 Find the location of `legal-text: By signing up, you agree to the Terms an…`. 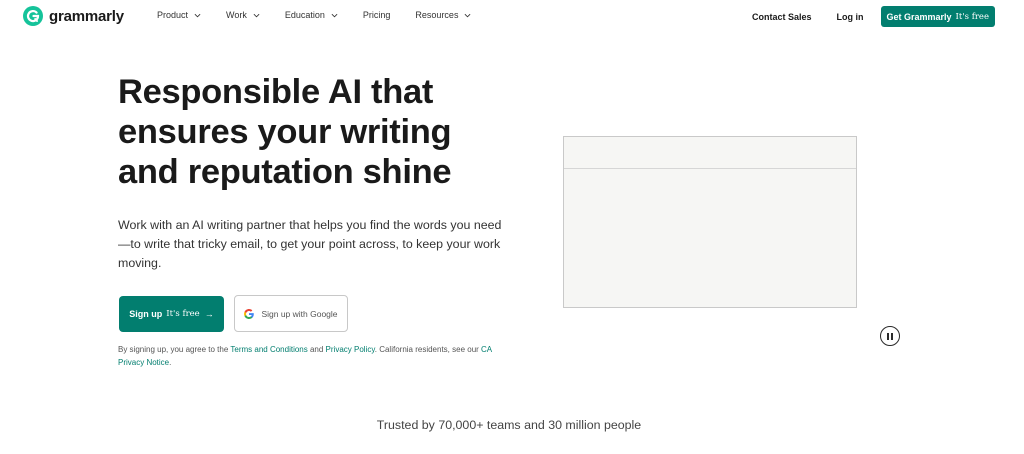

legal-text: By signing up, you agree to the Terms an… is located at coordinates (308, 356).